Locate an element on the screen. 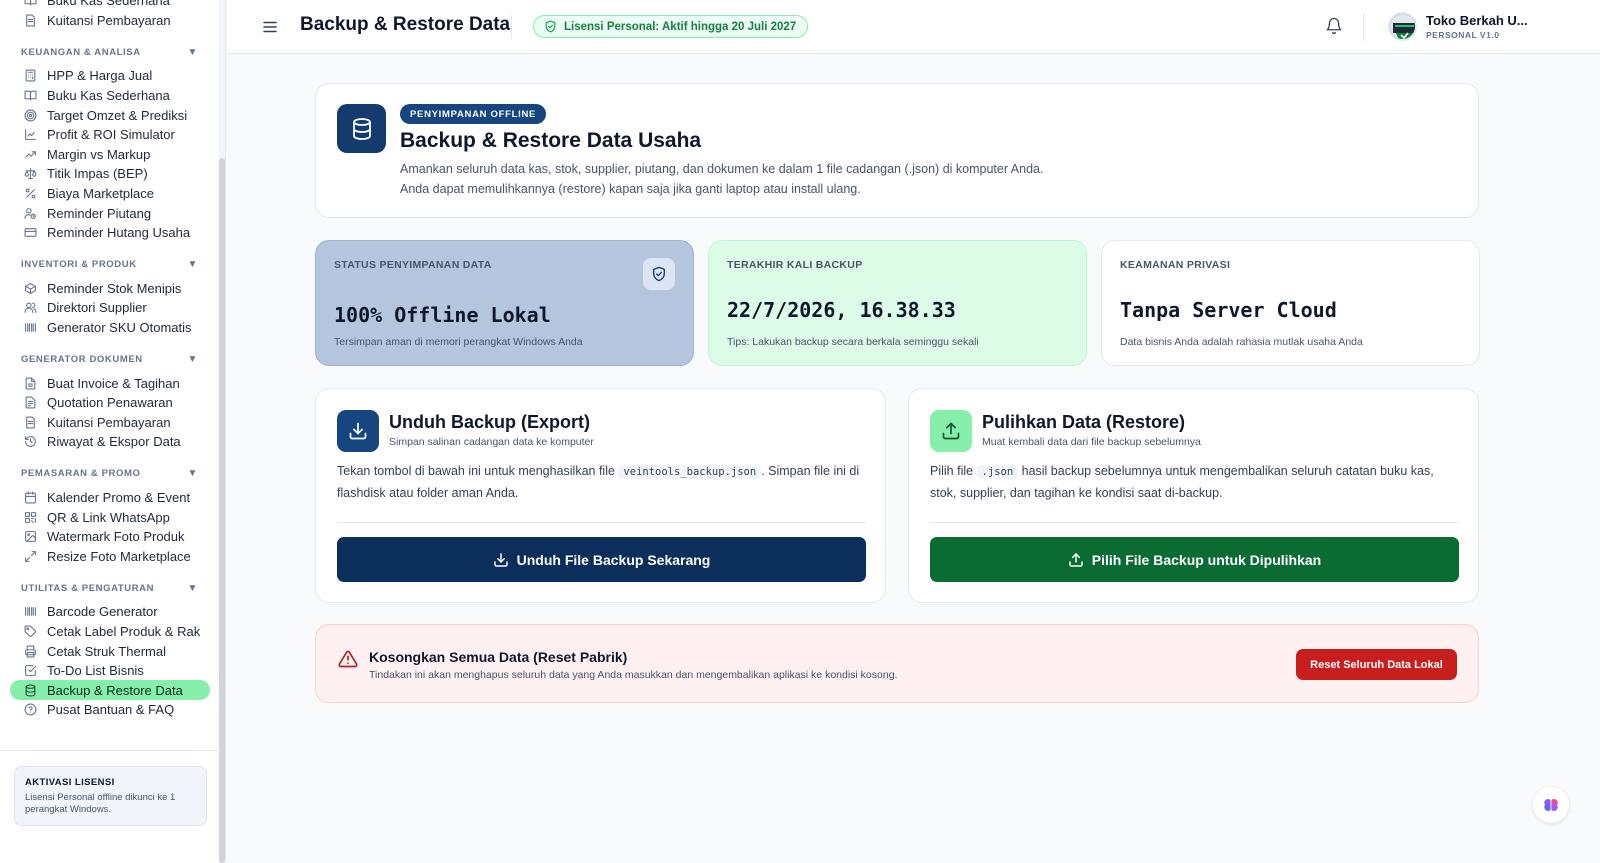 This screenshot has width=1600, height=863. sidebar-item-cetak-struk-thermal: Cetak Struk Thermal is located at coordinates (110, 651).